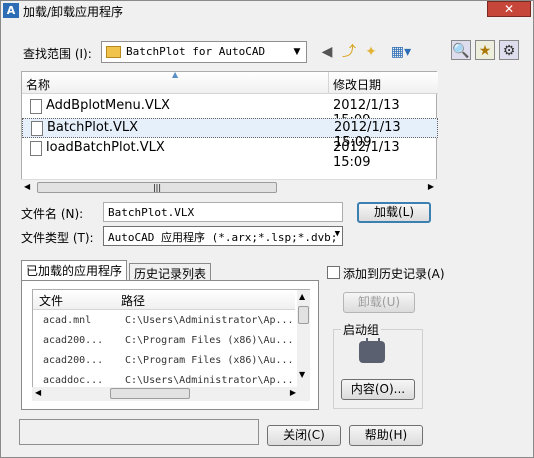 The width and height of the screenshot is (534, 458). What do you see at coordinates (157, 187) in the screenshot?
I see `scroll-thumb: |||` at bounding box center [157, 187].